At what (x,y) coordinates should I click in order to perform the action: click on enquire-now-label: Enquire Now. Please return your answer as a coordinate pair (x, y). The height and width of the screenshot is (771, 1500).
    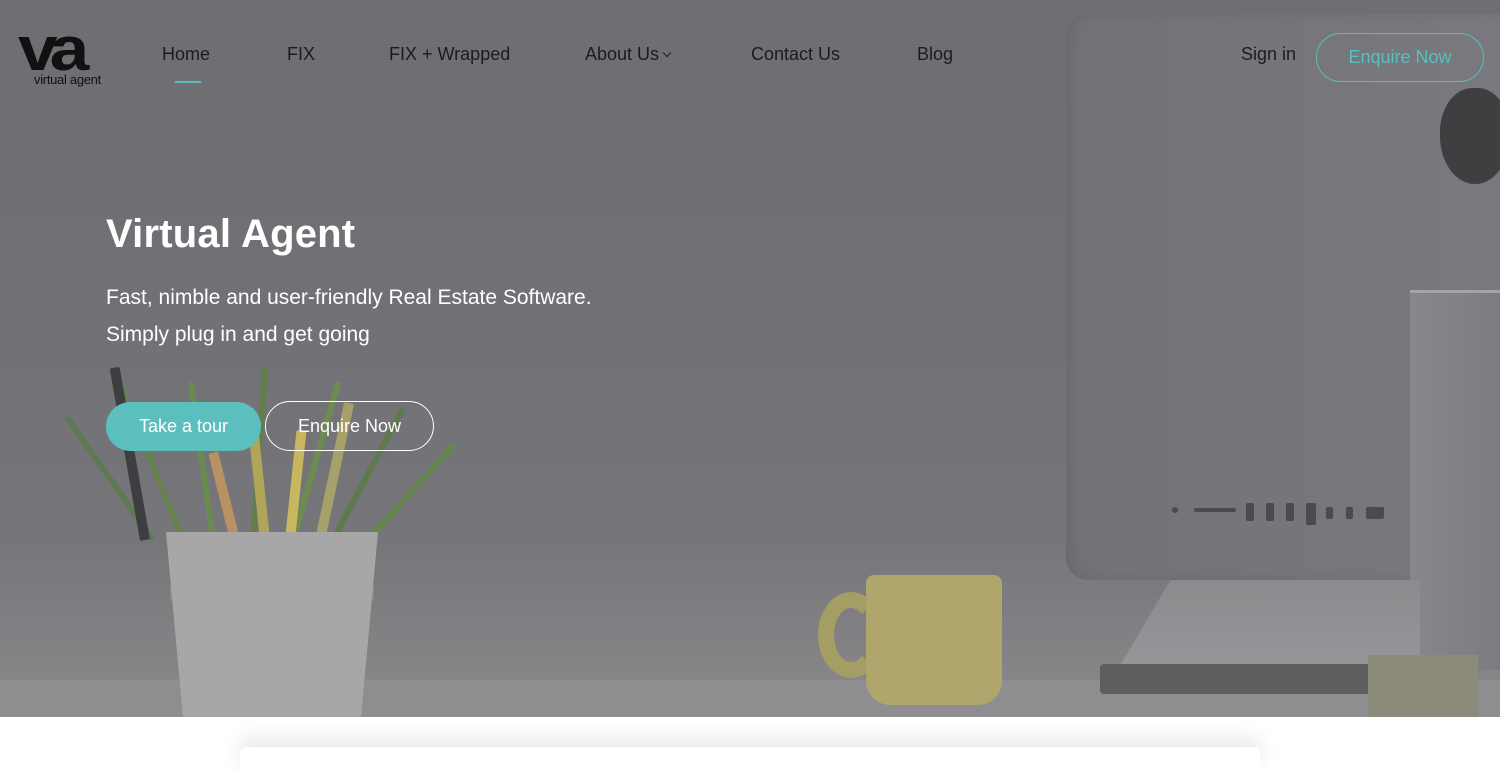
    Looking at the image, I should click on (1400, 57).